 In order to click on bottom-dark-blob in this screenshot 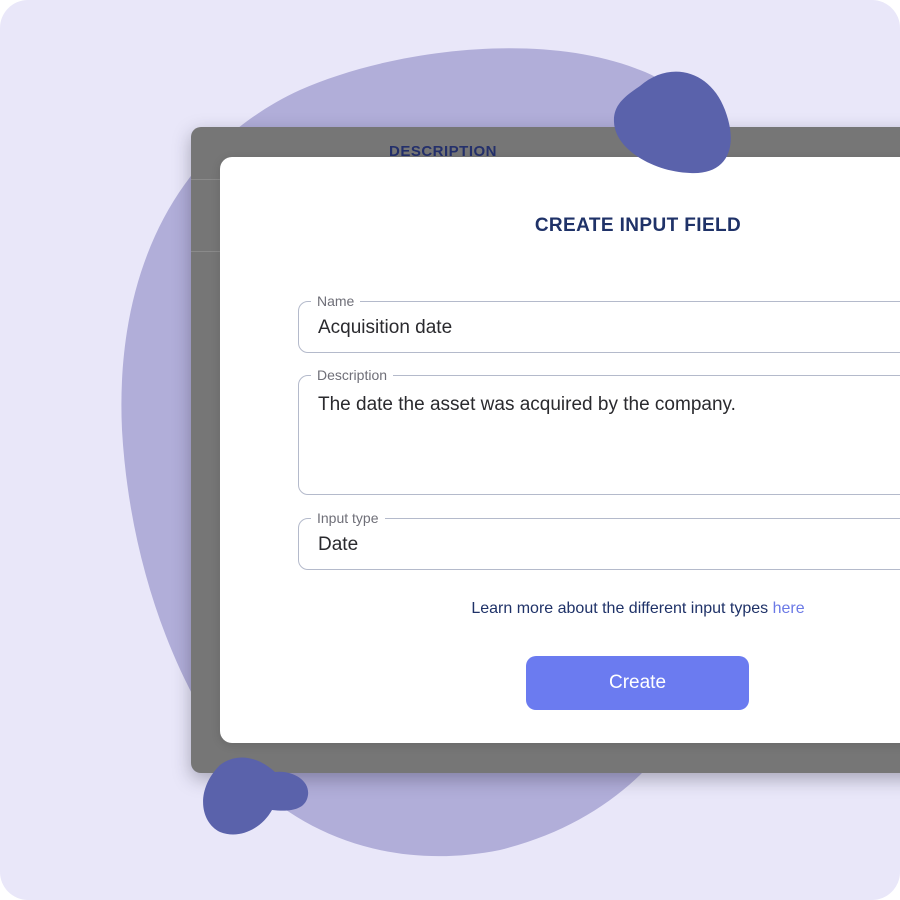, I will do `click(256, 796)`.